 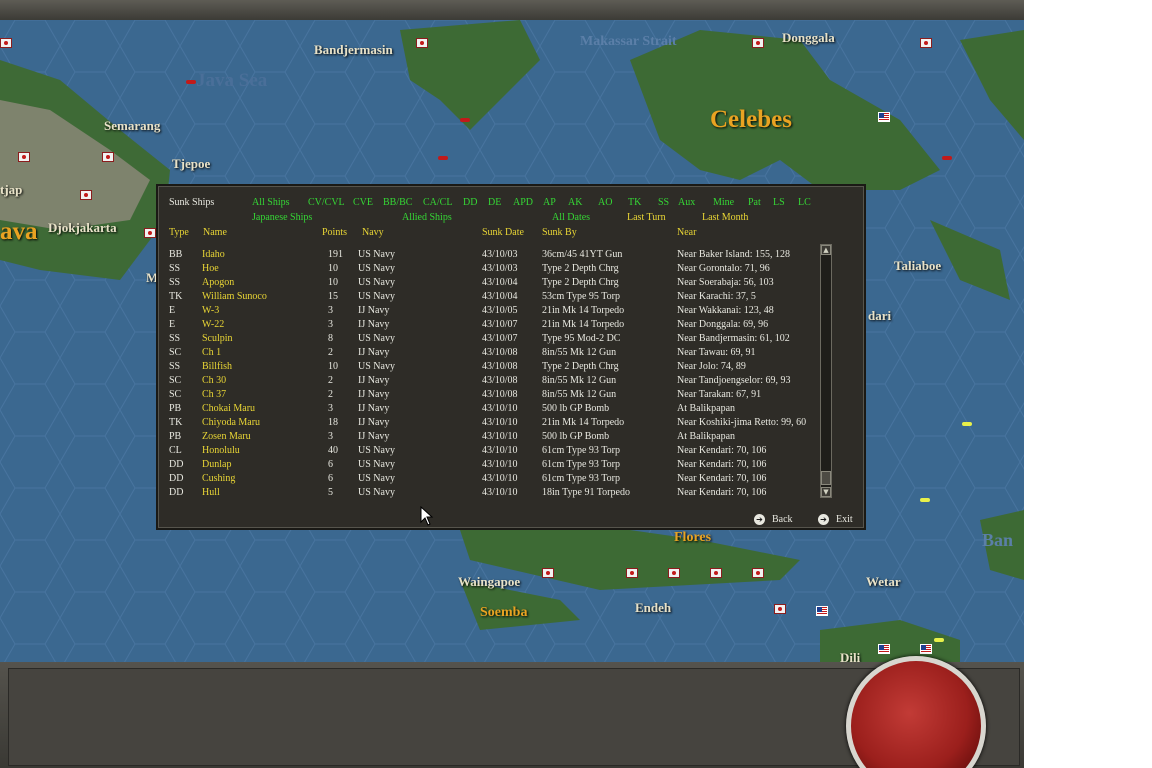 I want to click on table-scrollbar: ▲ ▼, so click(x=826, y=371).